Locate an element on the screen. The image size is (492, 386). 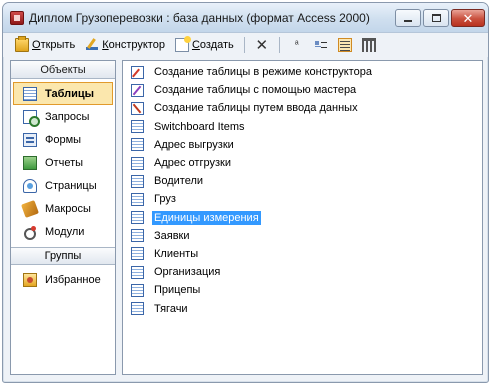
list-item: Создание таблицы в режиме конструктора is located at coordinates (302, 72).